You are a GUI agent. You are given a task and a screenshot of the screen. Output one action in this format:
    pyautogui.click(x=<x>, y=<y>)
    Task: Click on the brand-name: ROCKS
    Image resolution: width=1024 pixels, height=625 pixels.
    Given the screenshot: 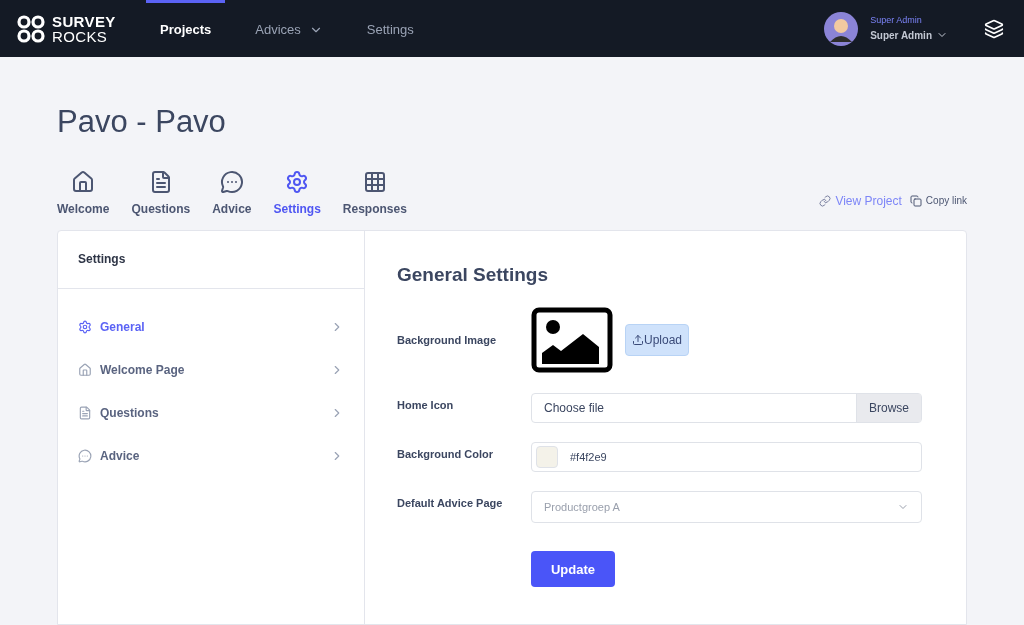 What is the action you would take?
    pyautogui.click(x=80, y=36)
    